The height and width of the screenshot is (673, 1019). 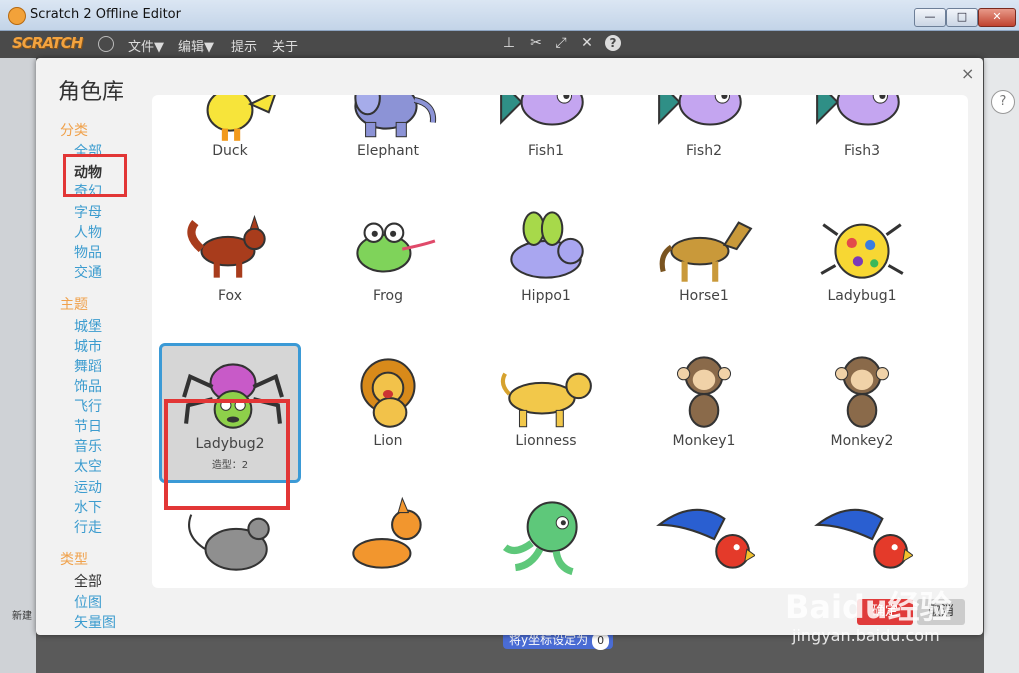 I want to click on sprite-name: Fish1, so click(x=546, y=151).